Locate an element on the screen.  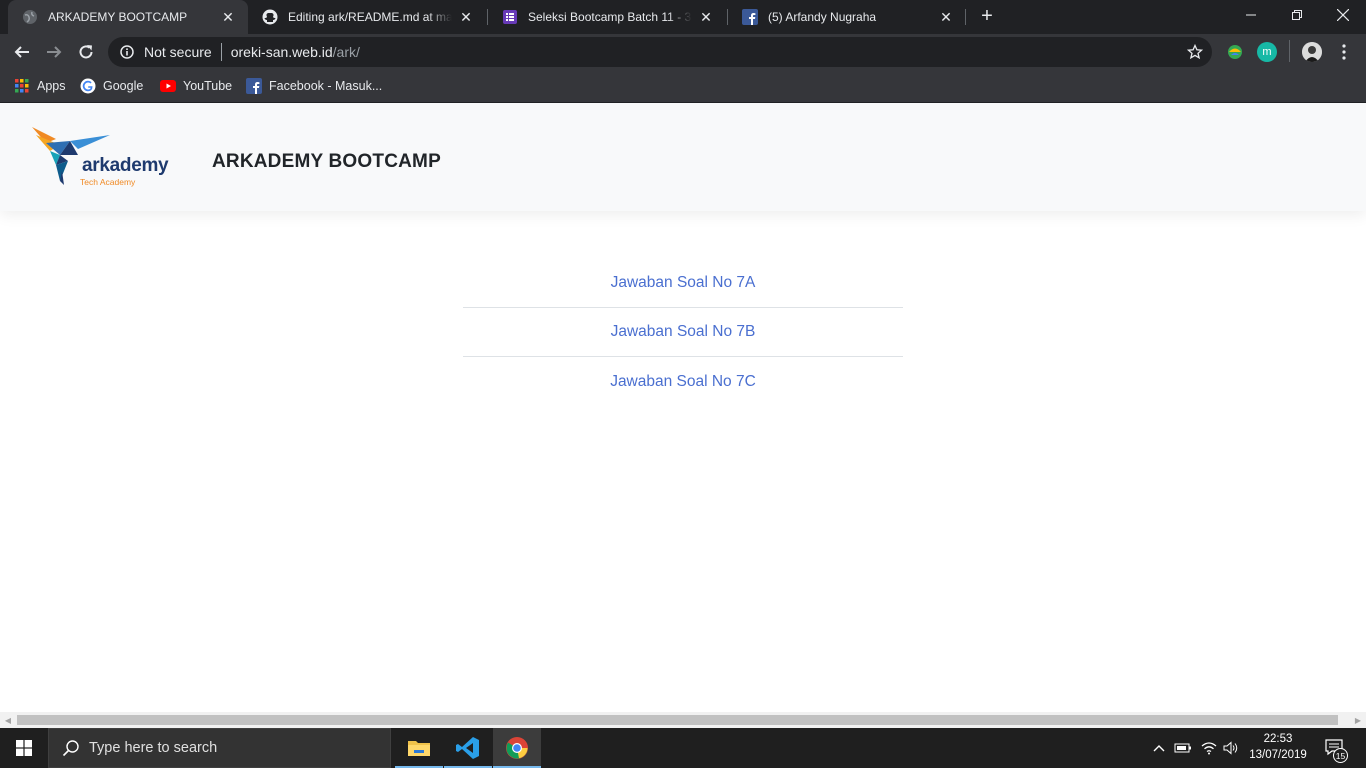
bookmark-youtube: YouTube is located at coordinates (196, 86).